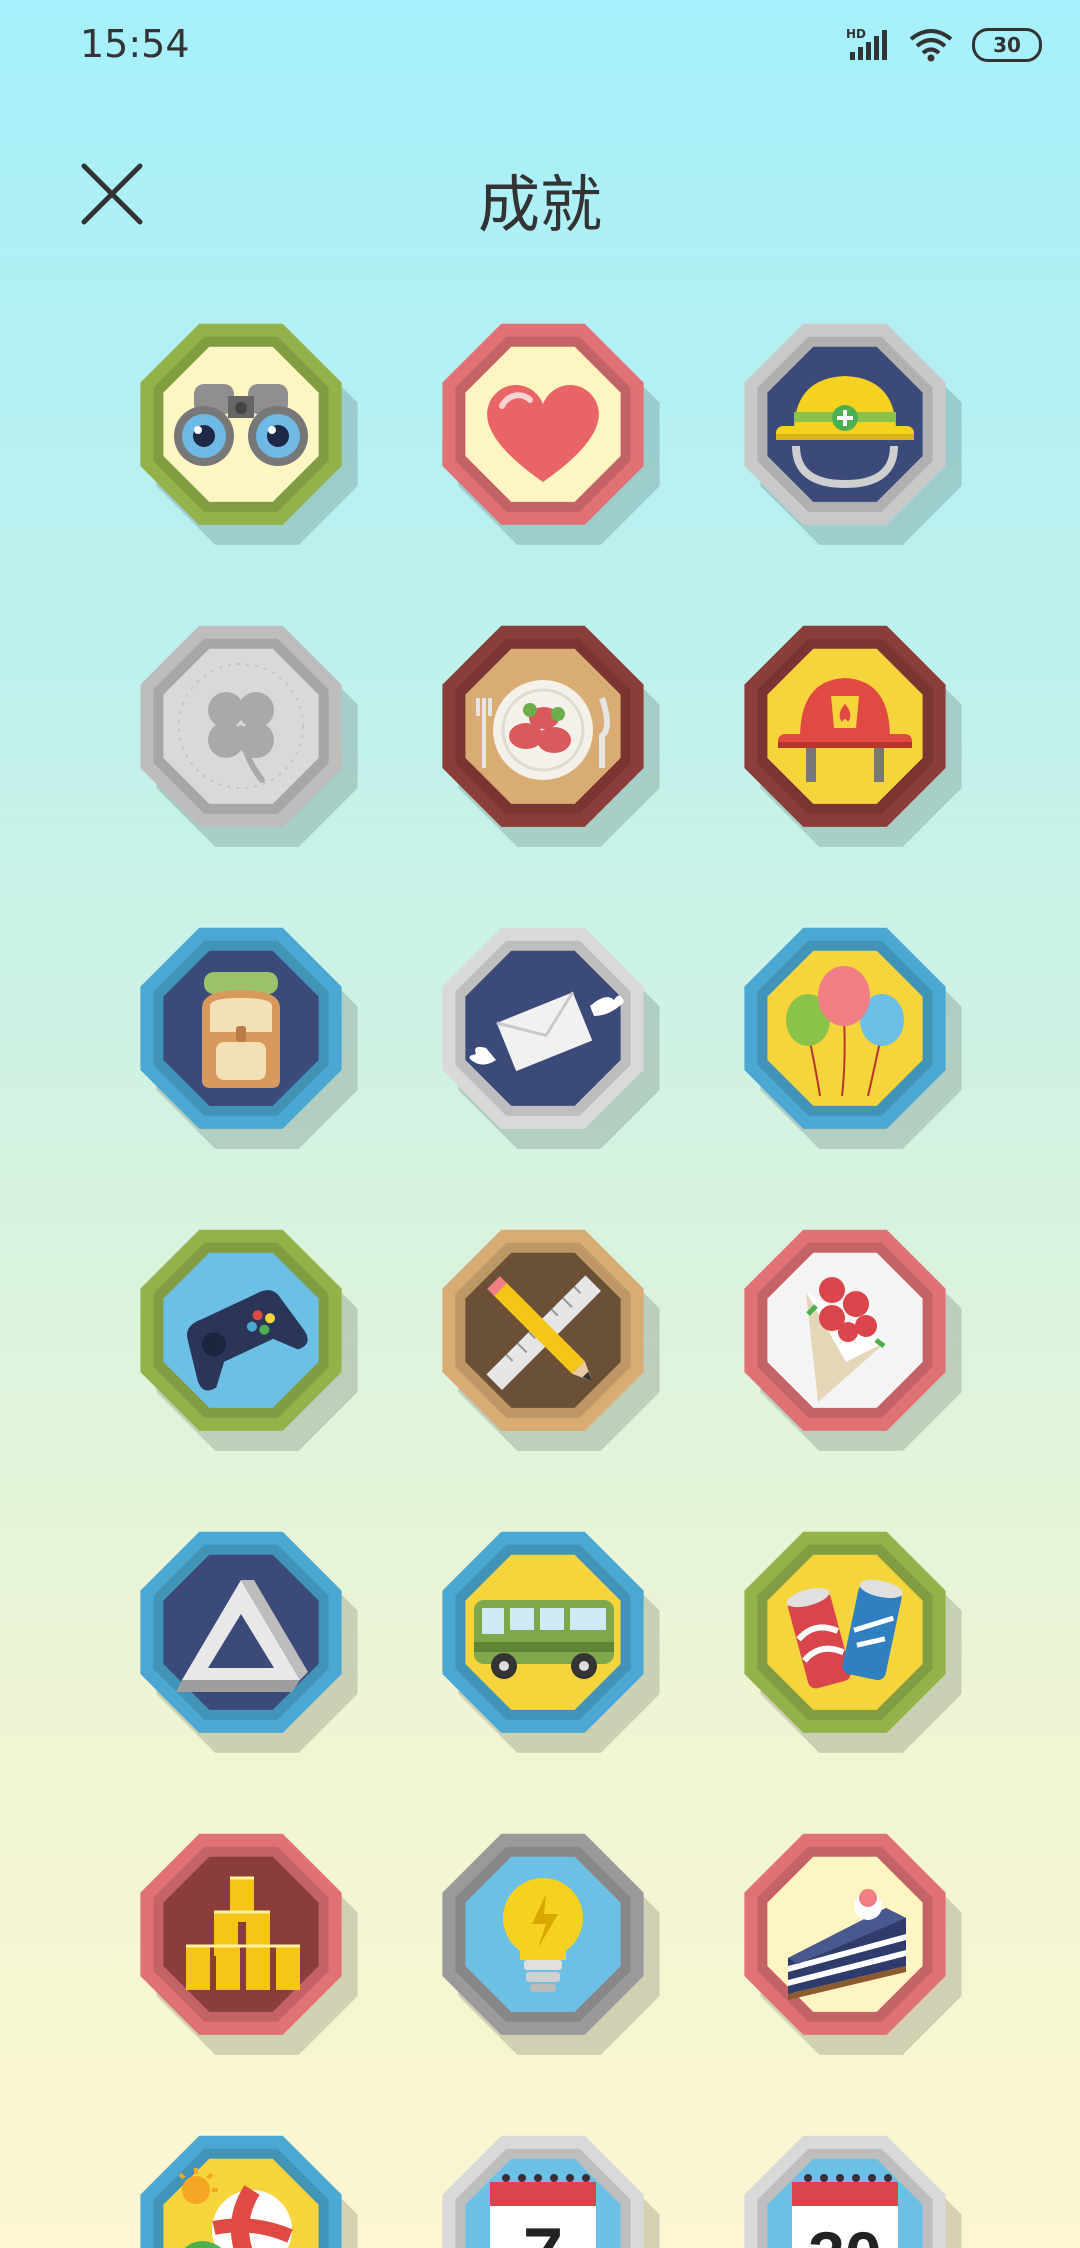 This screenshot has width=1080, height=2248. I want to click on drinks-badge, so click(851, 1639).